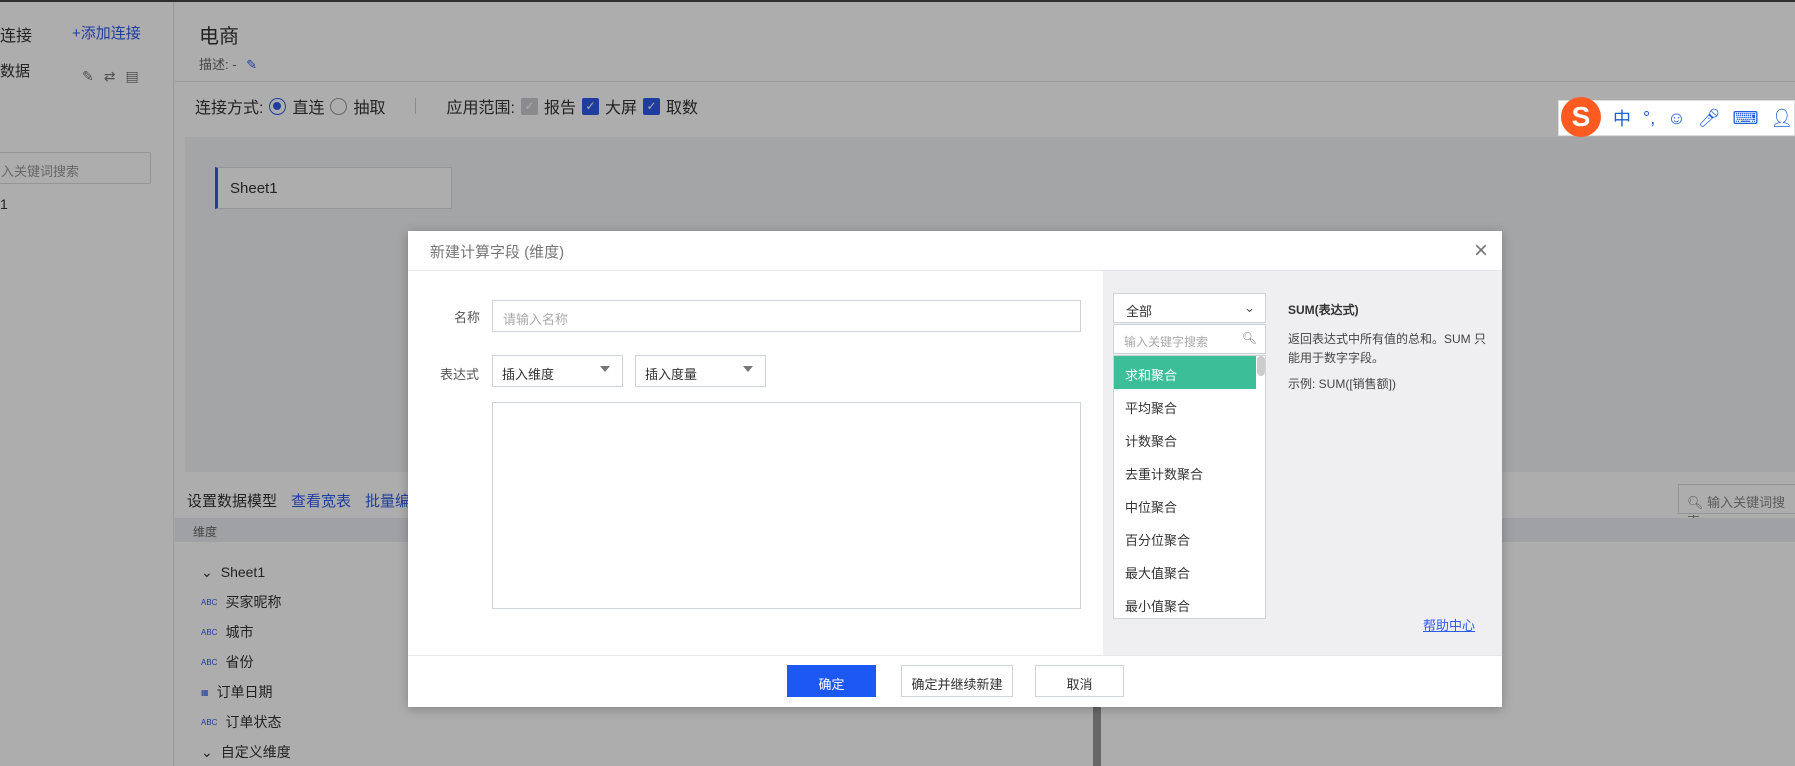  I want to click on search-icon: 🔍︎, so click(1249, 338).